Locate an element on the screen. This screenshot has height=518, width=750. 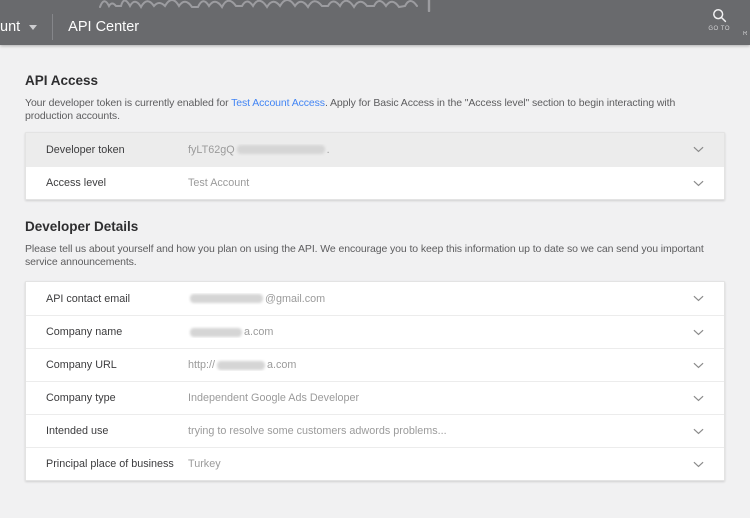
company-url-value: http://a.com is located at coordinates (242, 365).